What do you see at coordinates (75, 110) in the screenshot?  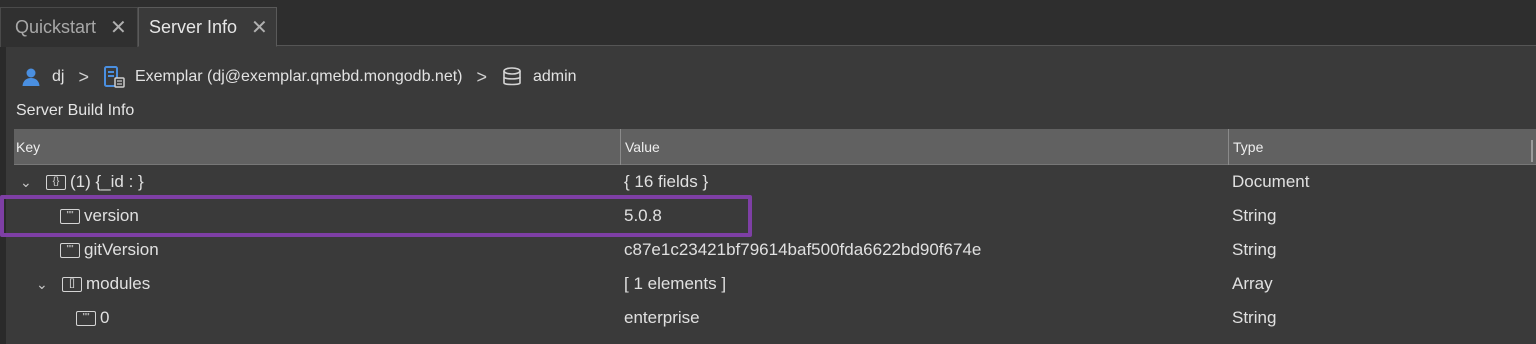 I see `section-title: Server Build Info` at bounding box center [75, 110].